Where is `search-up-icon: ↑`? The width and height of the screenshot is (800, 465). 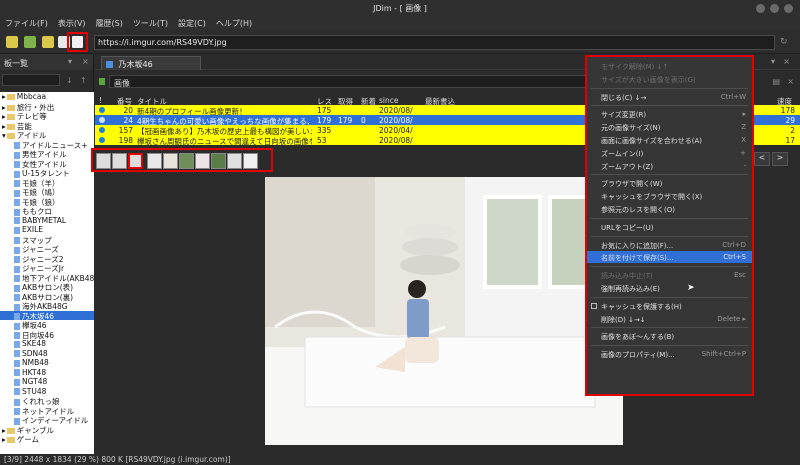
search-up-icon: ↑ is located at coordinates (83, 80).